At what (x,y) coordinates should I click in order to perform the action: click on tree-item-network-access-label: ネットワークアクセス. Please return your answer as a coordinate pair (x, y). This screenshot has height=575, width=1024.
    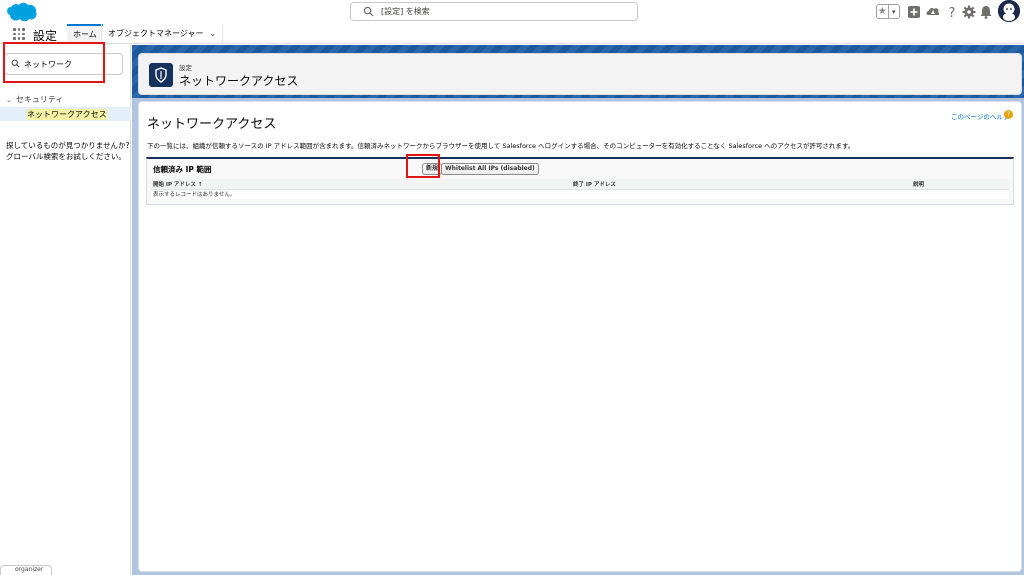
    Looking at the image, I should click on (67, 114).